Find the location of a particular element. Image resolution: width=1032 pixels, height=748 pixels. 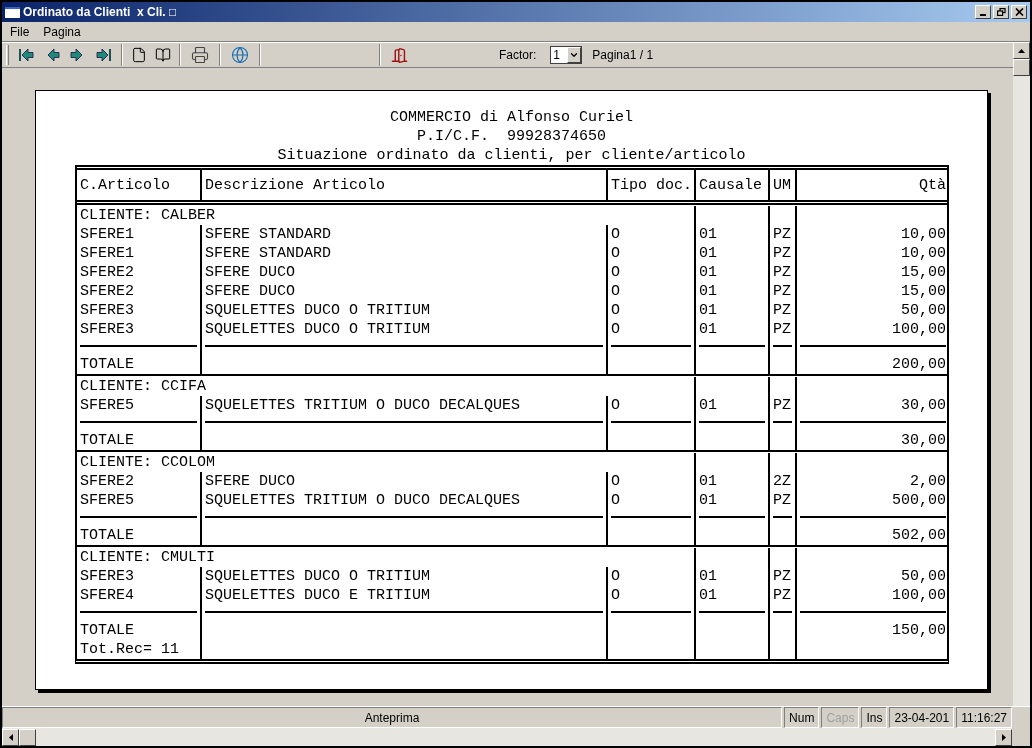

table-cell: SFERE4 is located at coordinates (107, 595).